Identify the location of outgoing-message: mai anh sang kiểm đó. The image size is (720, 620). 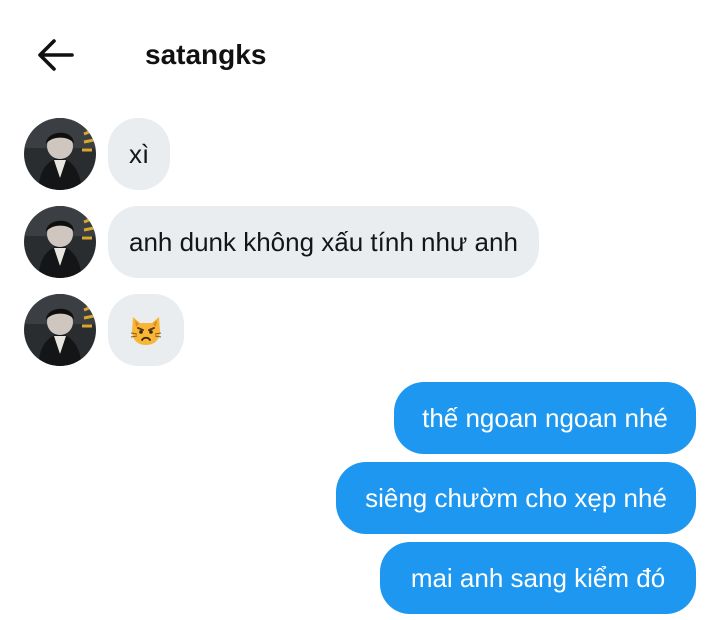
(538, 578).